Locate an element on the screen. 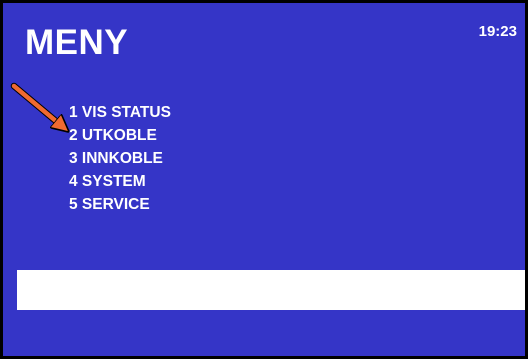  menu-item-service: 5 SERVICE is located at coordinates (120, 204).